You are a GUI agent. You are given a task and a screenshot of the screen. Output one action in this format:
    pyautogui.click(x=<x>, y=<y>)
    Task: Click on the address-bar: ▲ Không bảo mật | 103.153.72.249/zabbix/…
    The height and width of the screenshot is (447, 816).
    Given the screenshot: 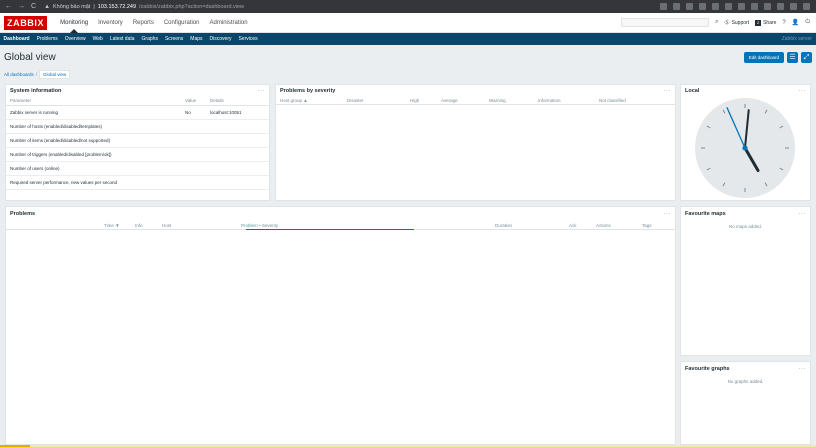 What is the action you would take?
    pyautogui.click(x=144, y=7)
    